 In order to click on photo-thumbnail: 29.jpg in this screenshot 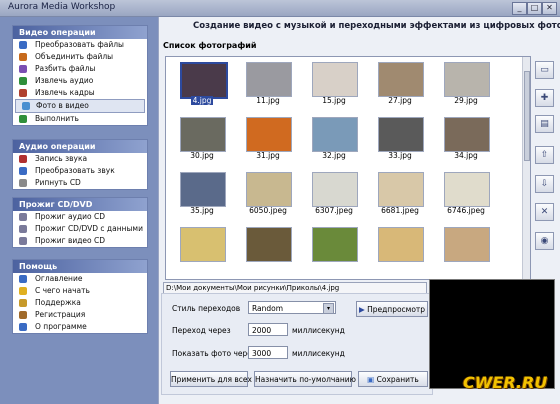, I will do `click(466, 87)`.